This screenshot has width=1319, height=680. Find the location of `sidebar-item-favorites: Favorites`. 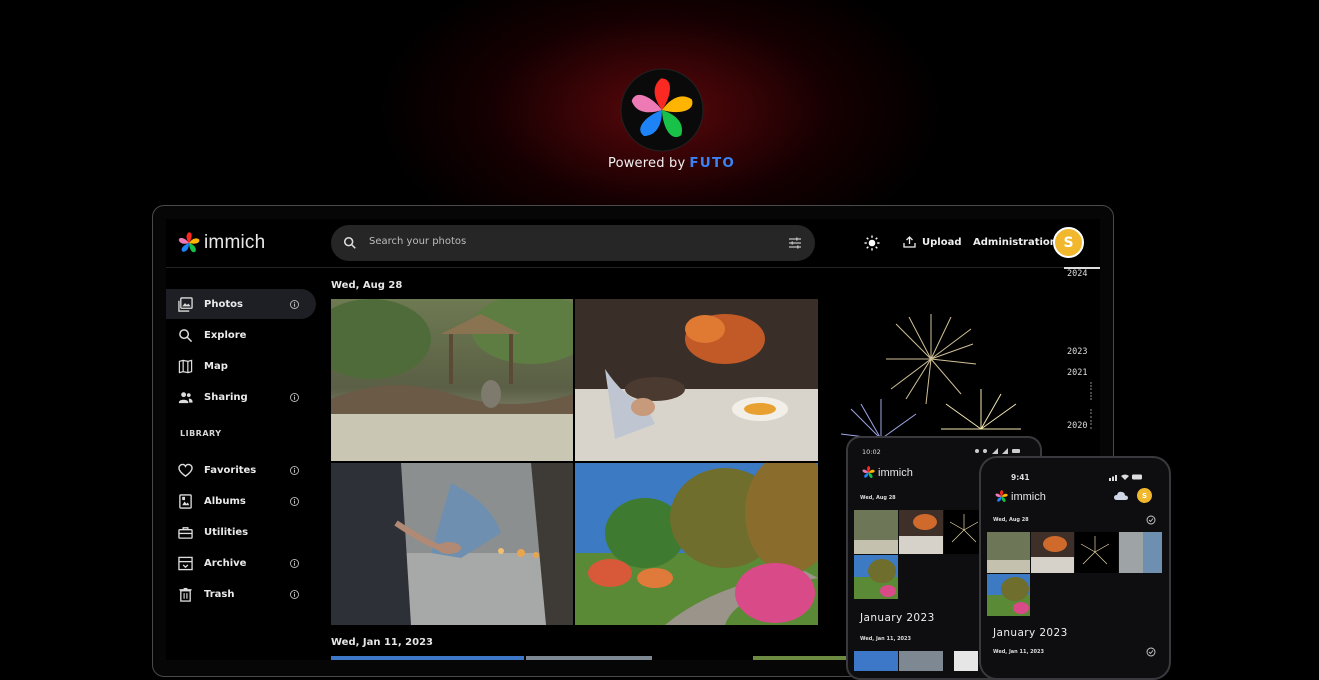

sidebar-item-favorites: Favorites is located at coordinates (241, 470).